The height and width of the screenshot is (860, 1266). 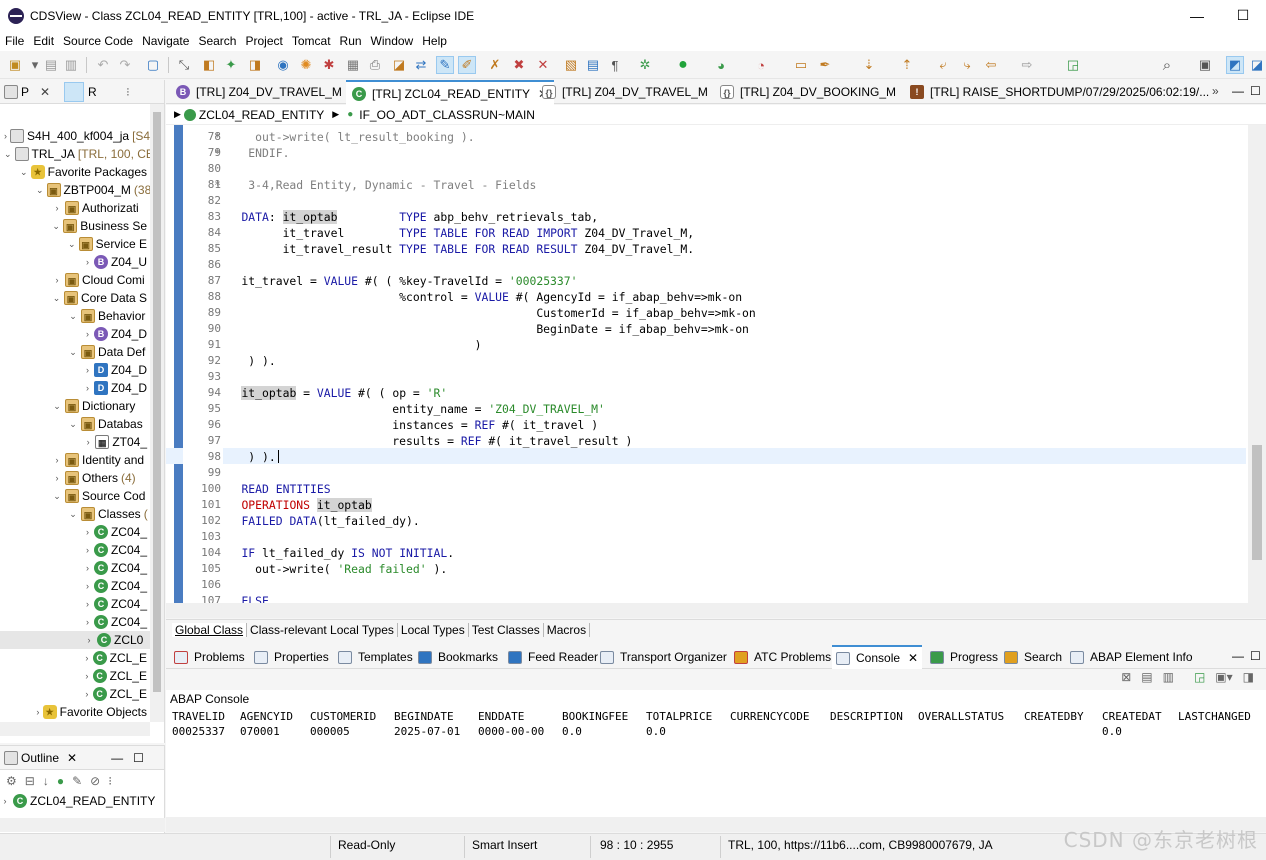 I want to click on activate-all-icon: ◨, so click(x=255, y=65).